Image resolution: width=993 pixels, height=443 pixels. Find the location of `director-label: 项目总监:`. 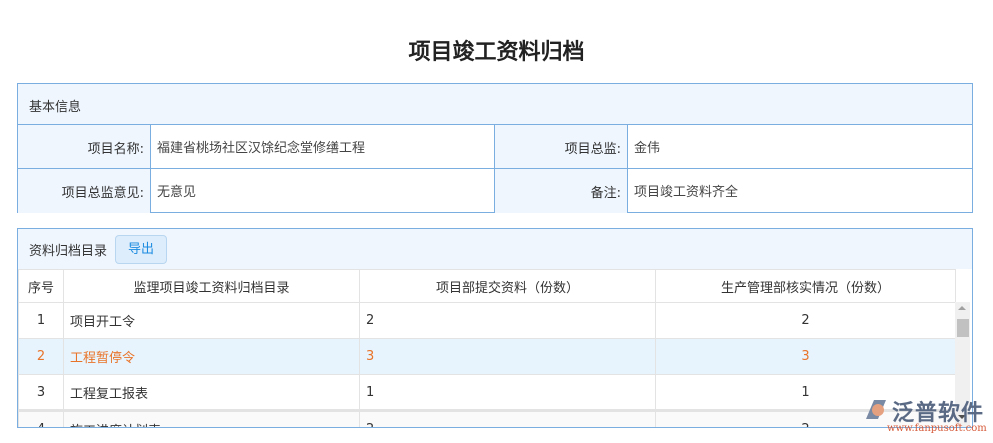

director-label: 项目总监: is located at coordinates (561, 146).